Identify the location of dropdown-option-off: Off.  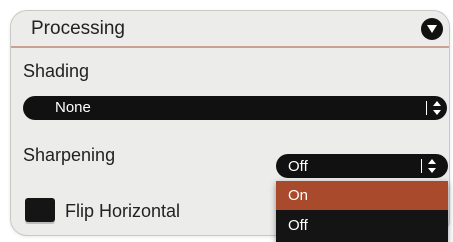
(362, 225).